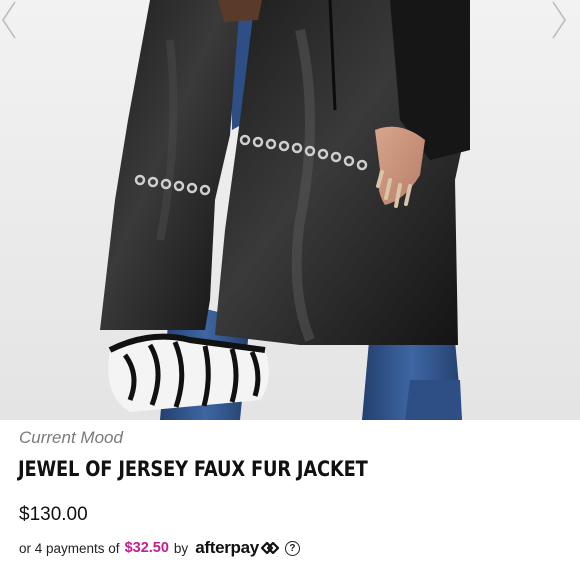 This screenshot has width=580, height=580. What do you see at coordinates (9, 20) in the screenshot?
I see `chevron-left-icon` at bounding box center [9, 20].